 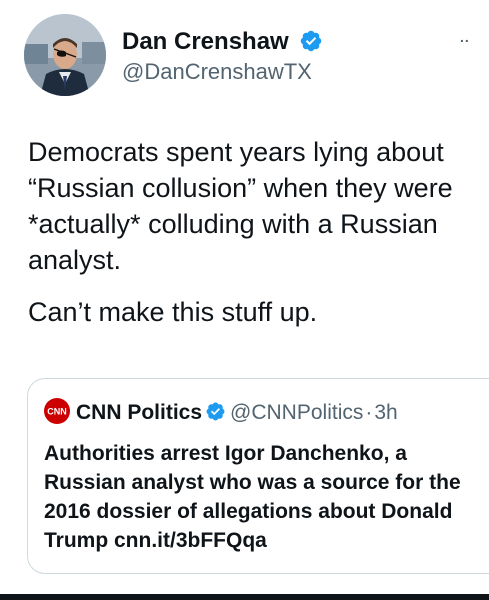 I want to click on author-handle: @DanCrenshawTX, so click(x=217, y=72).